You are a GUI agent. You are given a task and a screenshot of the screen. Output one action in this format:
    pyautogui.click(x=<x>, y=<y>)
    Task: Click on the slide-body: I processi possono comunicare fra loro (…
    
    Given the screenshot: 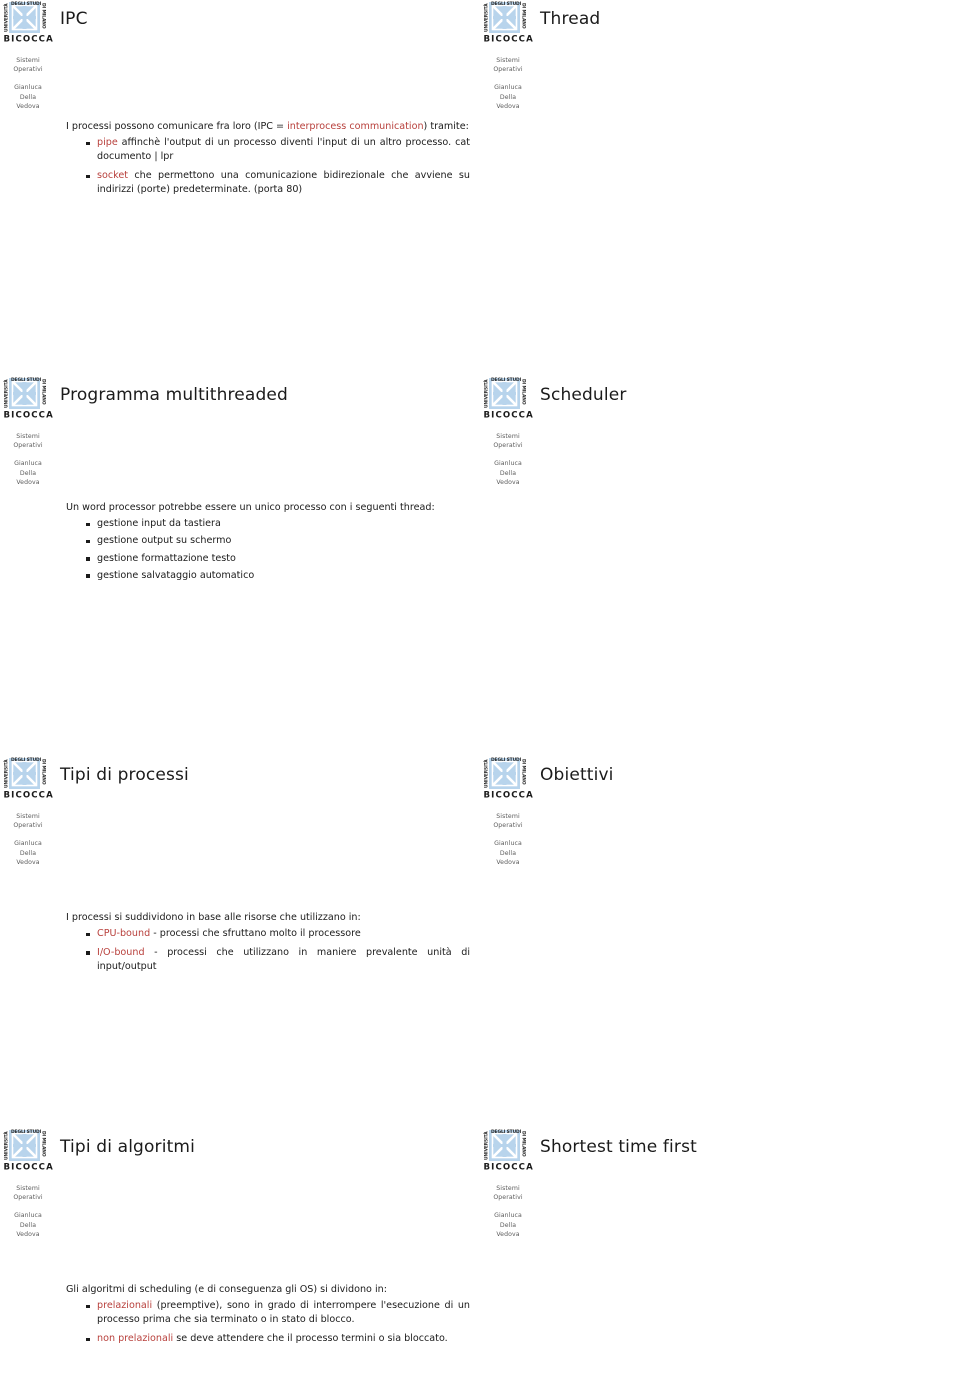 What is the action you would take?
    pyautogui.click(x=268, y=161)
    